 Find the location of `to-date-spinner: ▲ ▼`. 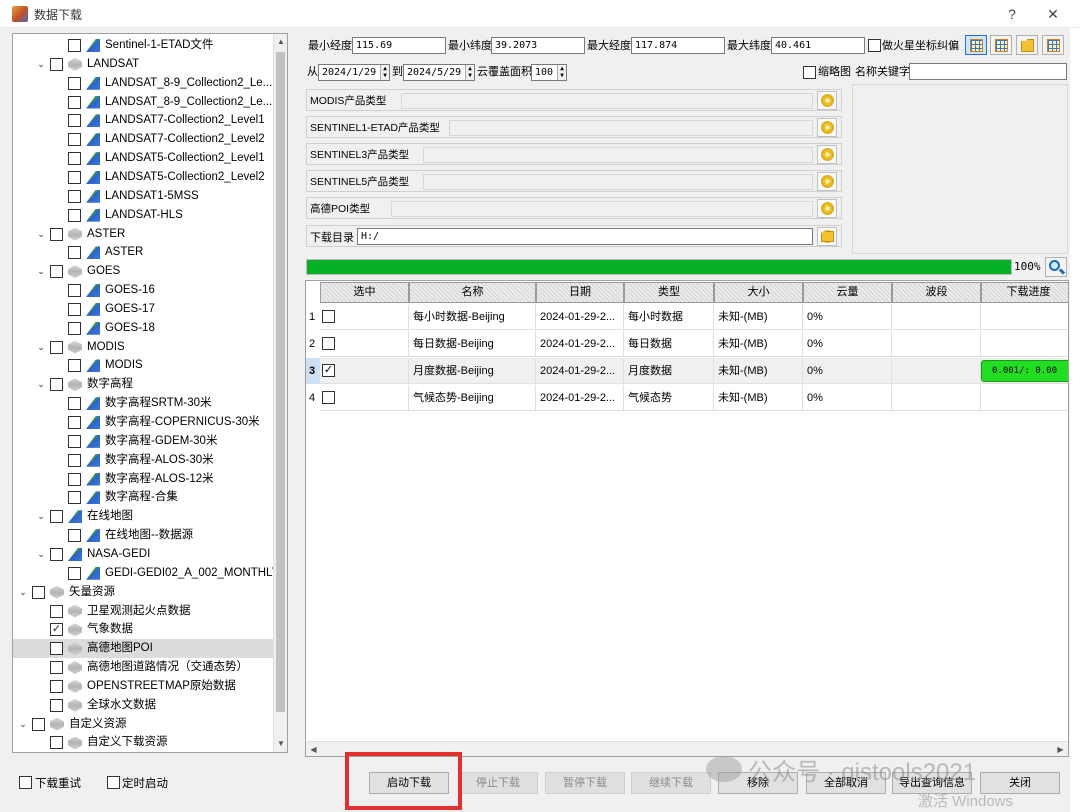

to-date-spinner: ▲ ▼ is located at coordinates (469, 72).